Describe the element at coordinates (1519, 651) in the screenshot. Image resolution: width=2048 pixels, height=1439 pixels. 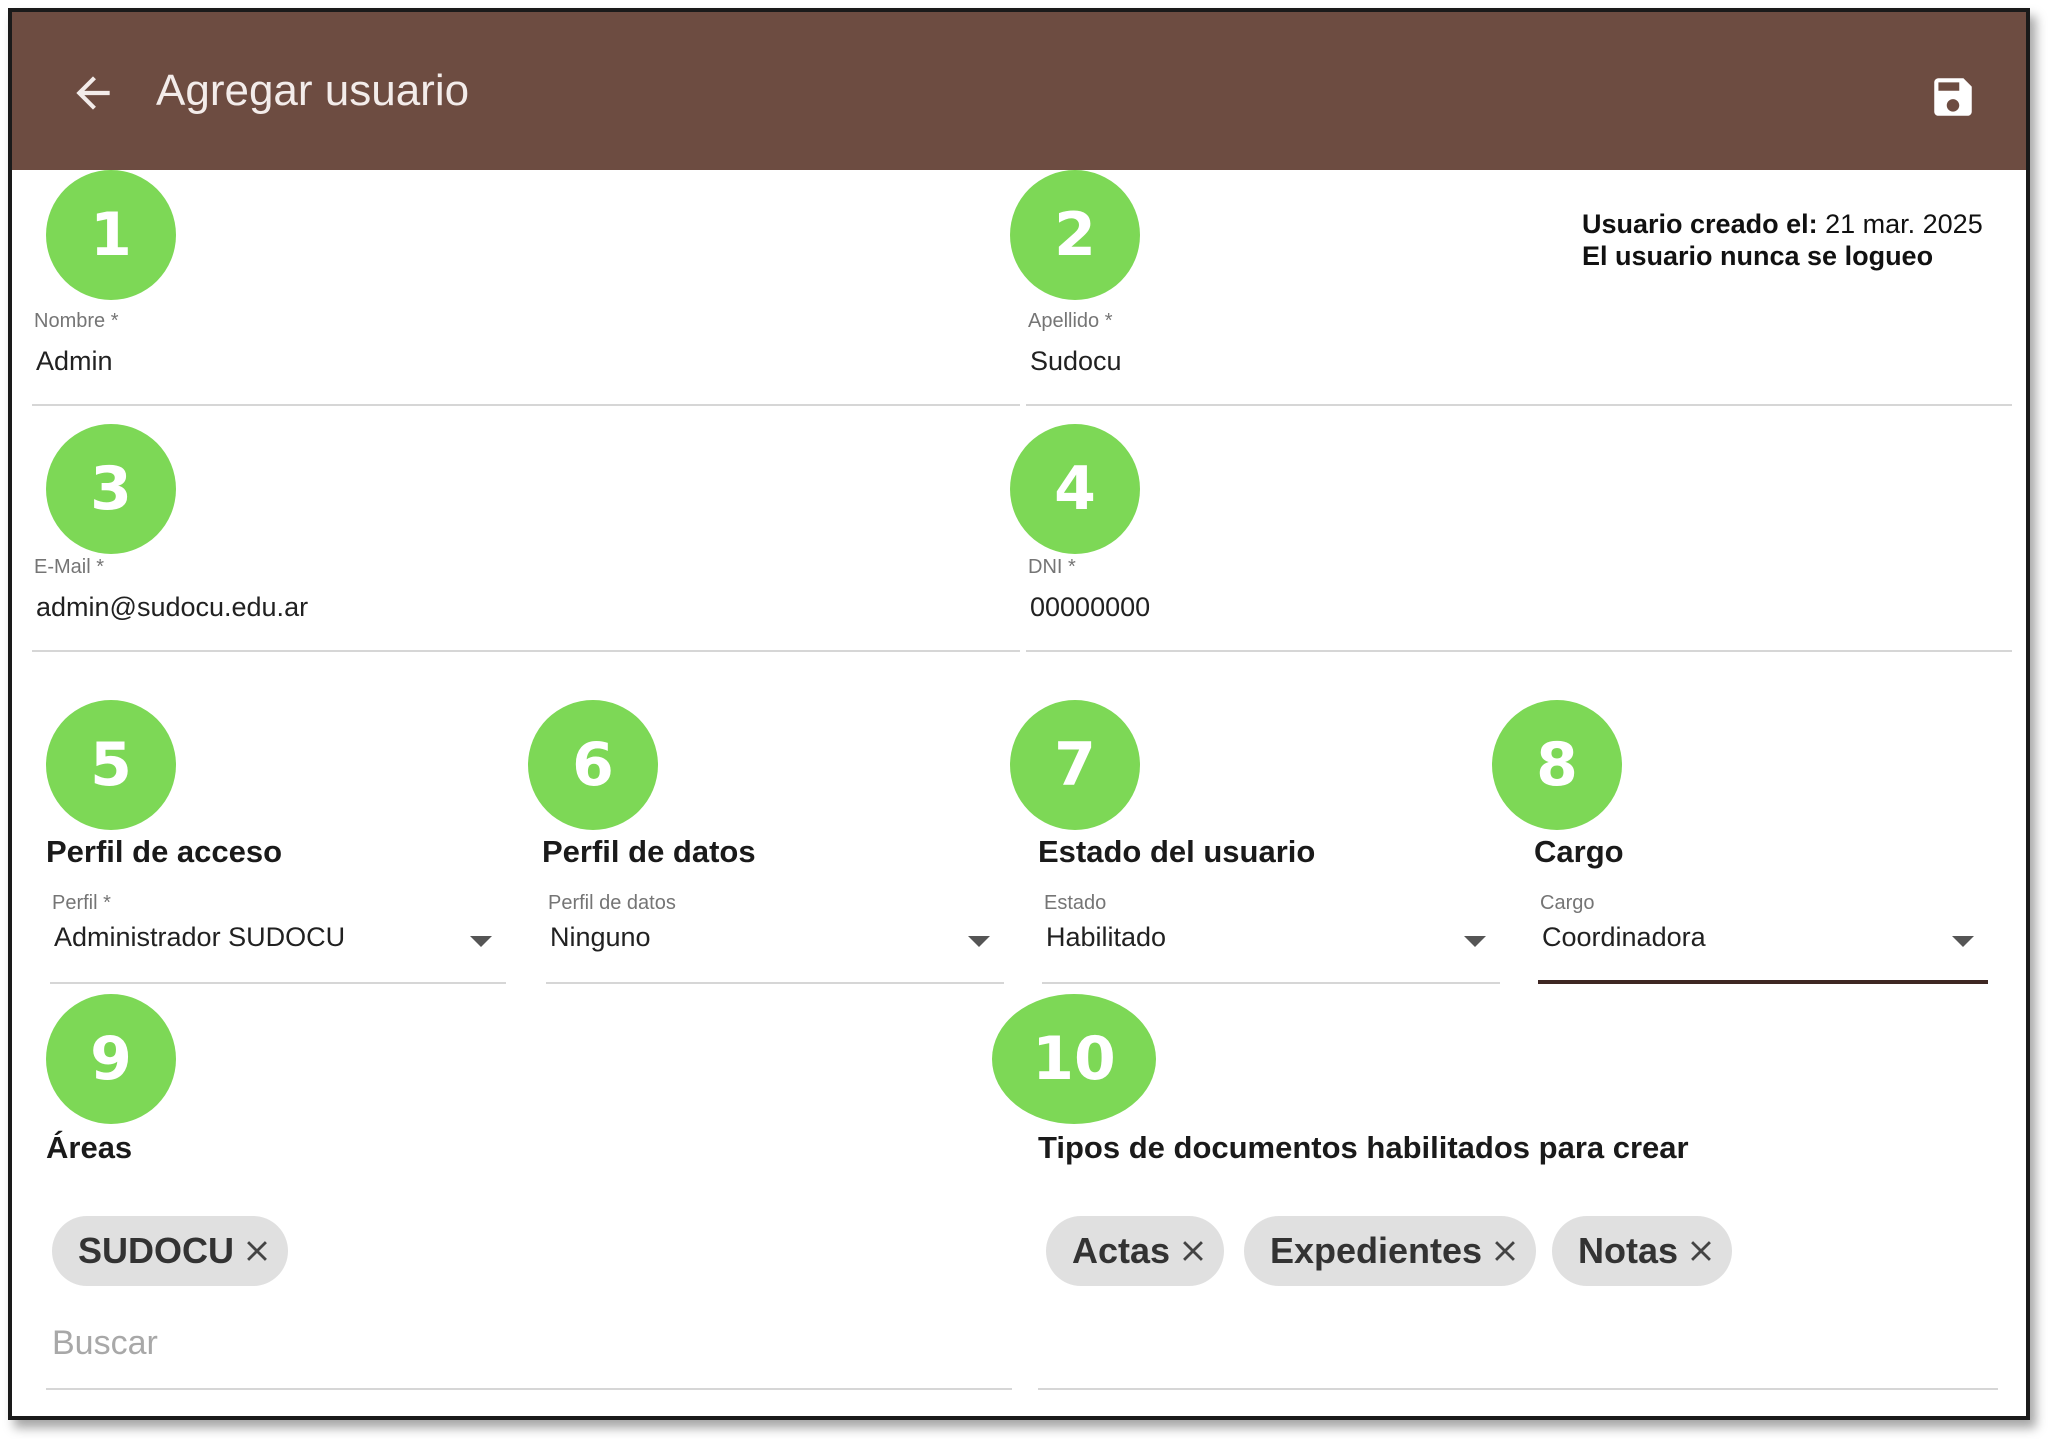
I see `dni-underline` at that location.